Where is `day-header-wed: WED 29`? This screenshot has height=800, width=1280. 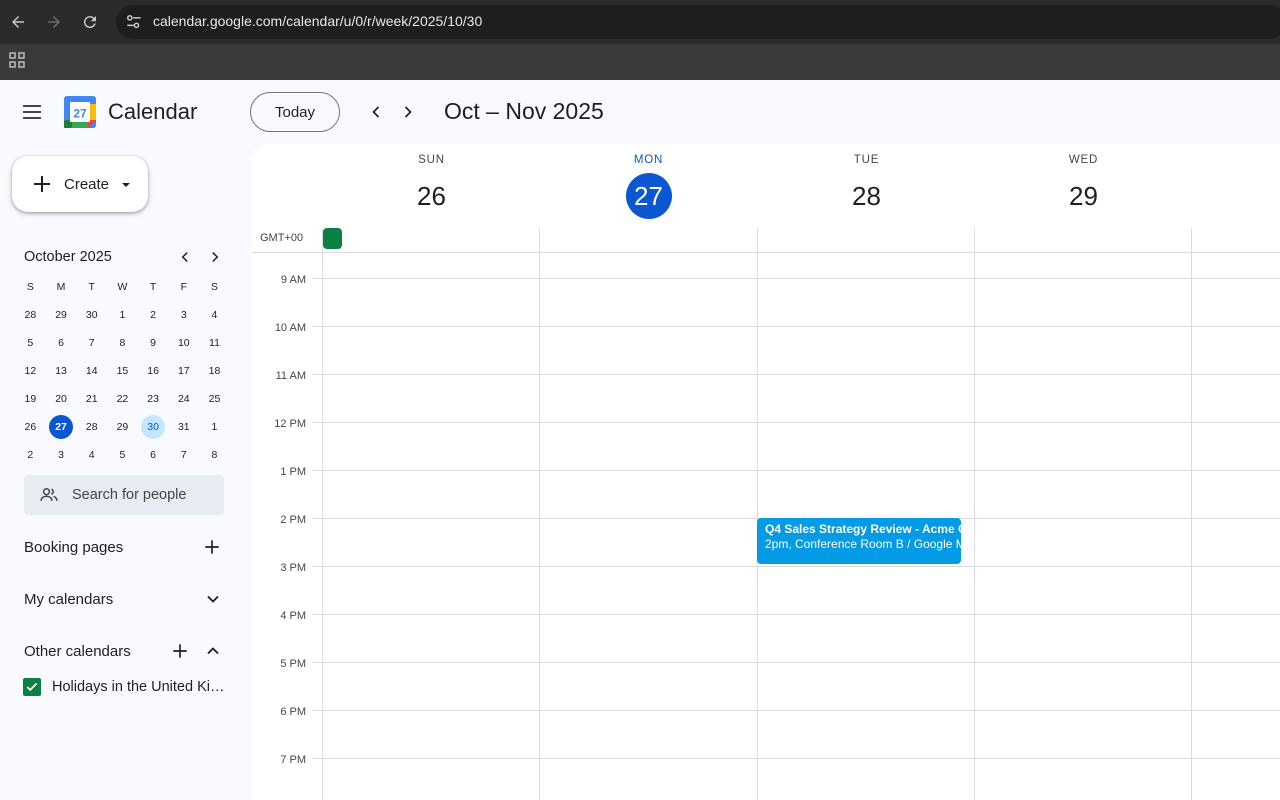 day-header-wed: WED 29 is located at coordinates (1083, 184).